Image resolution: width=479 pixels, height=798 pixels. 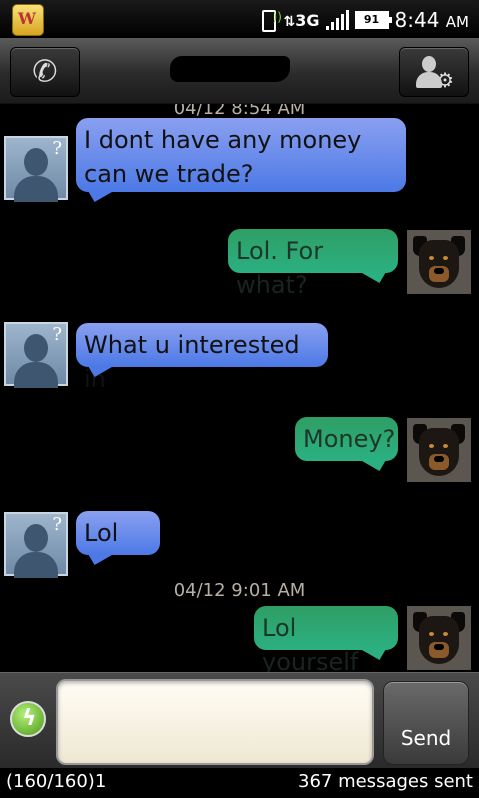 I want to click on signal-icon, so click(x=337, y=20).